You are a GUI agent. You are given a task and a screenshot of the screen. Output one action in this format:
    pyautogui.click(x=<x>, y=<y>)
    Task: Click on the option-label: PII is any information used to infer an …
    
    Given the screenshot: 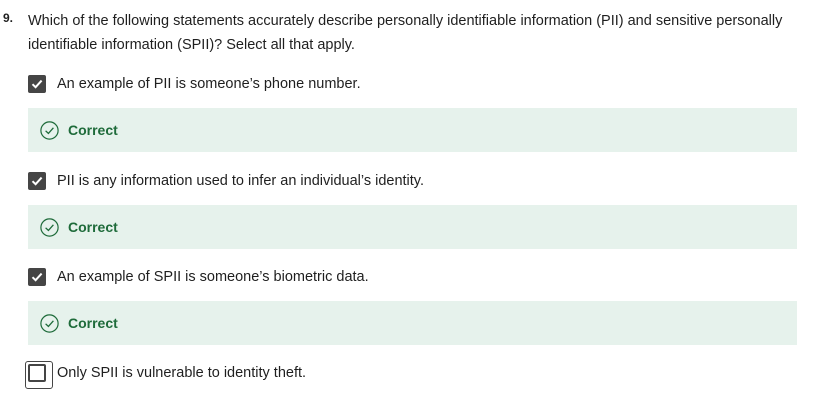 What is the action you would take?
    pyautogui.click(x=240, y=181)
    